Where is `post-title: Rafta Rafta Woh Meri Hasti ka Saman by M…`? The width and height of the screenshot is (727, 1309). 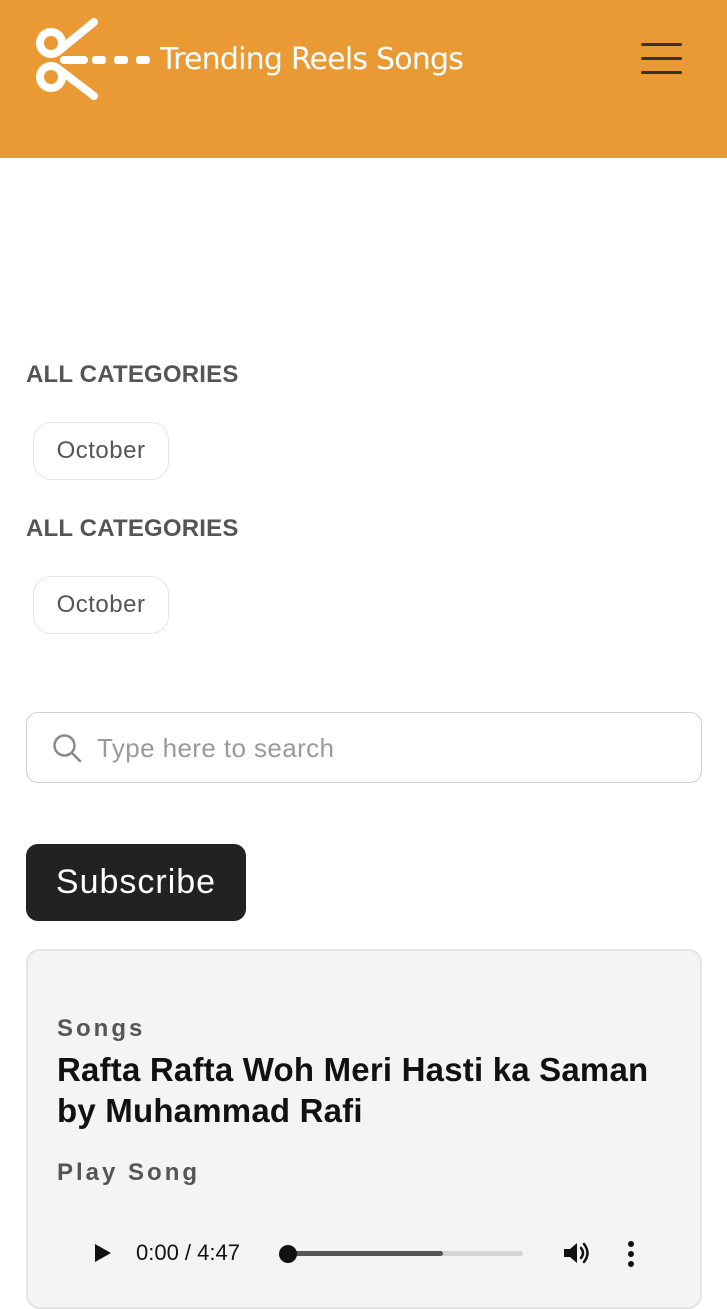 post-title: Rafta Rafta Woh Meri Hasti ka Saman by M… is located at coordinates (372, 1090).